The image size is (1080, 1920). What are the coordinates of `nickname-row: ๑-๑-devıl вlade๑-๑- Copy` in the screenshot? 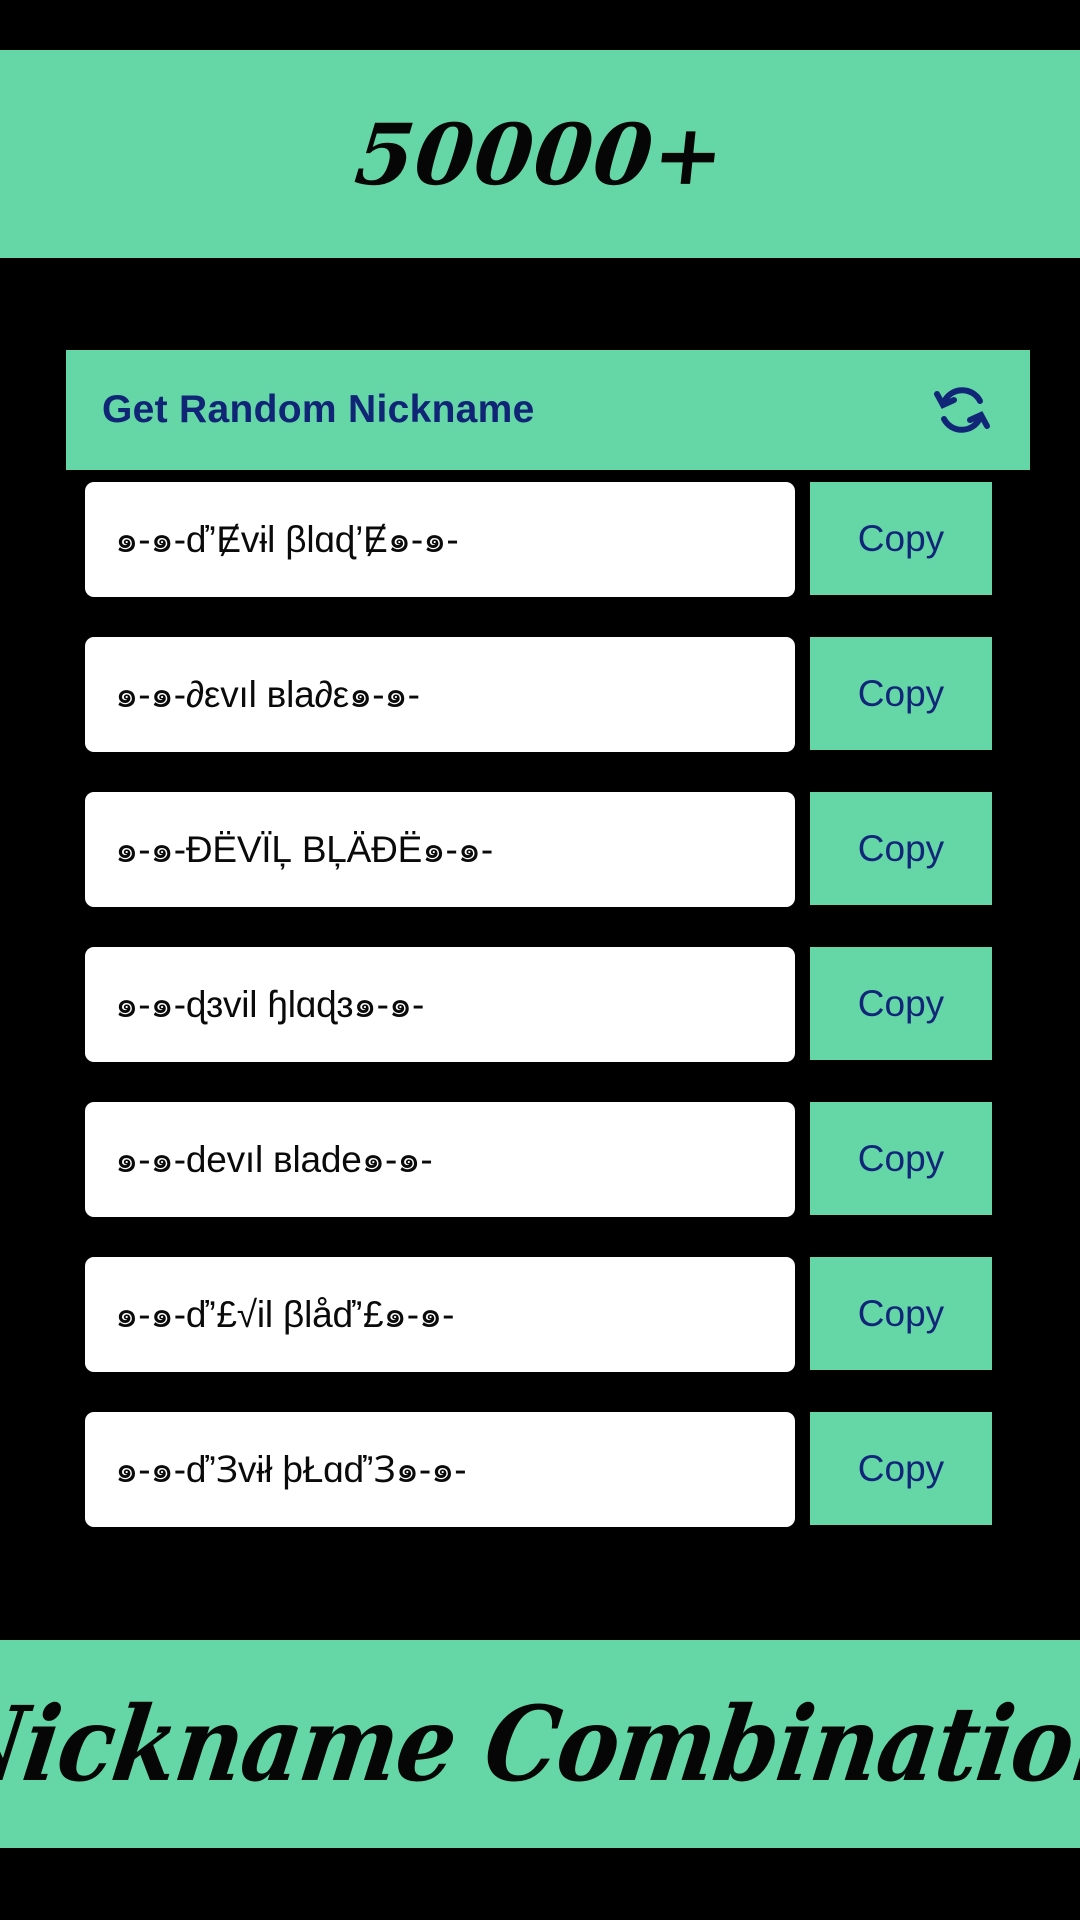 It's located at (540, 1165).